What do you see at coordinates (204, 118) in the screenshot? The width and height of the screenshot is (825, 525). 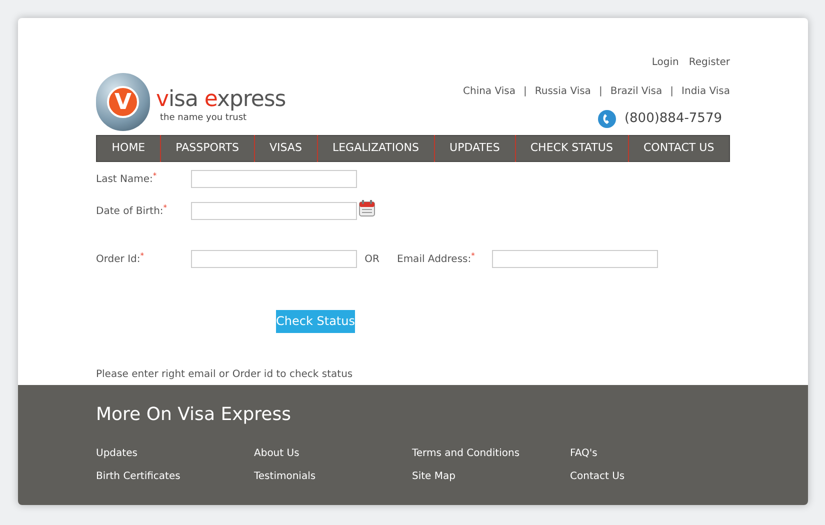 I see `tagline: the name you trust` at bounding box center [204, 118].